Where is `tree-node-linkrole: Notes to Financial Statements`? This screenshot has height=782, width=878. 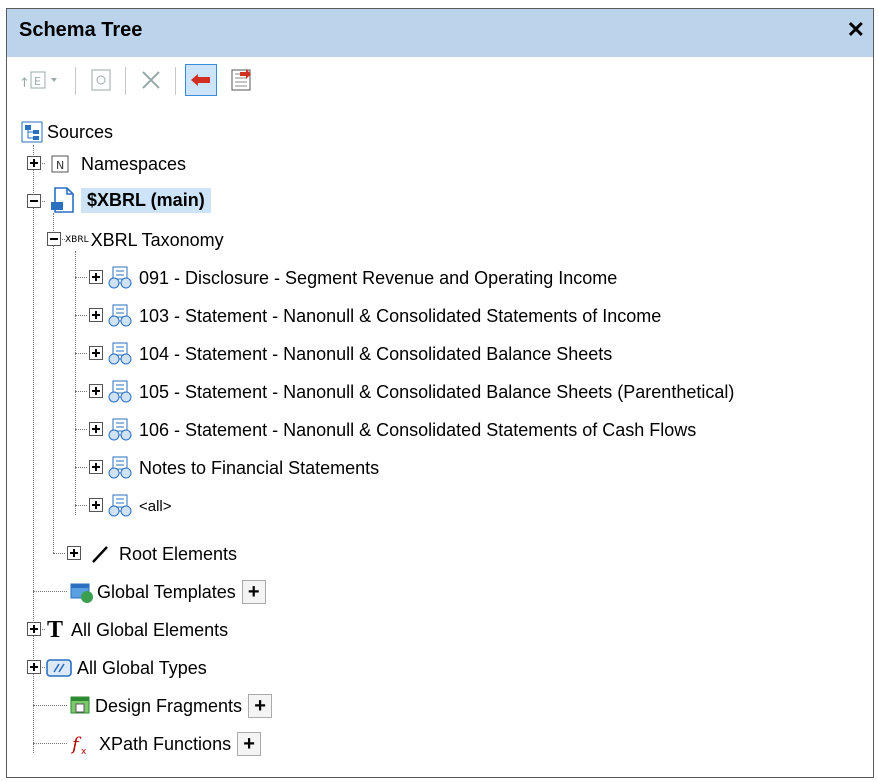
tree-node-linkrole: Notes to Financial Statements is located at coordinates (243, 468).